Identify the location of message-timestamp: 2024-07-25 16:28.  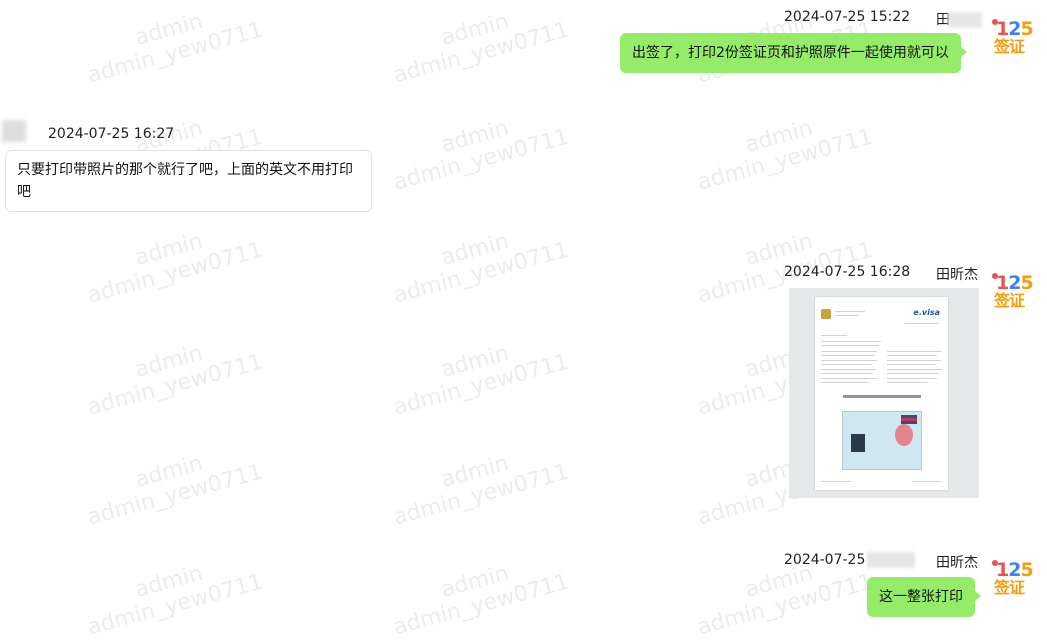
(847, 272).